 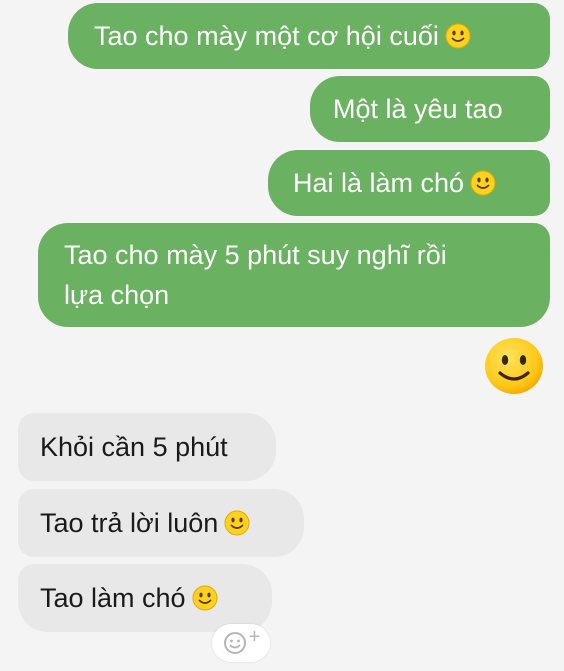 I want to click on add-reaction-button: +, so click(x=241, y=643).